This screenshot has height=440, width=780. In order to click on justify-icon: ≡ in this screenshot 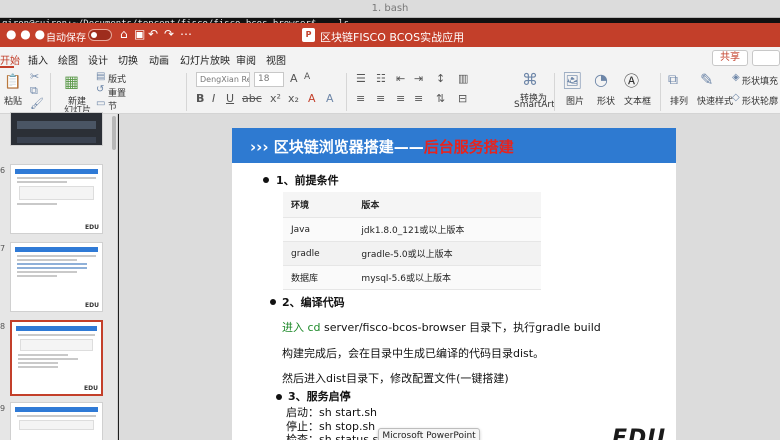, I will do `click(418, 98)`.